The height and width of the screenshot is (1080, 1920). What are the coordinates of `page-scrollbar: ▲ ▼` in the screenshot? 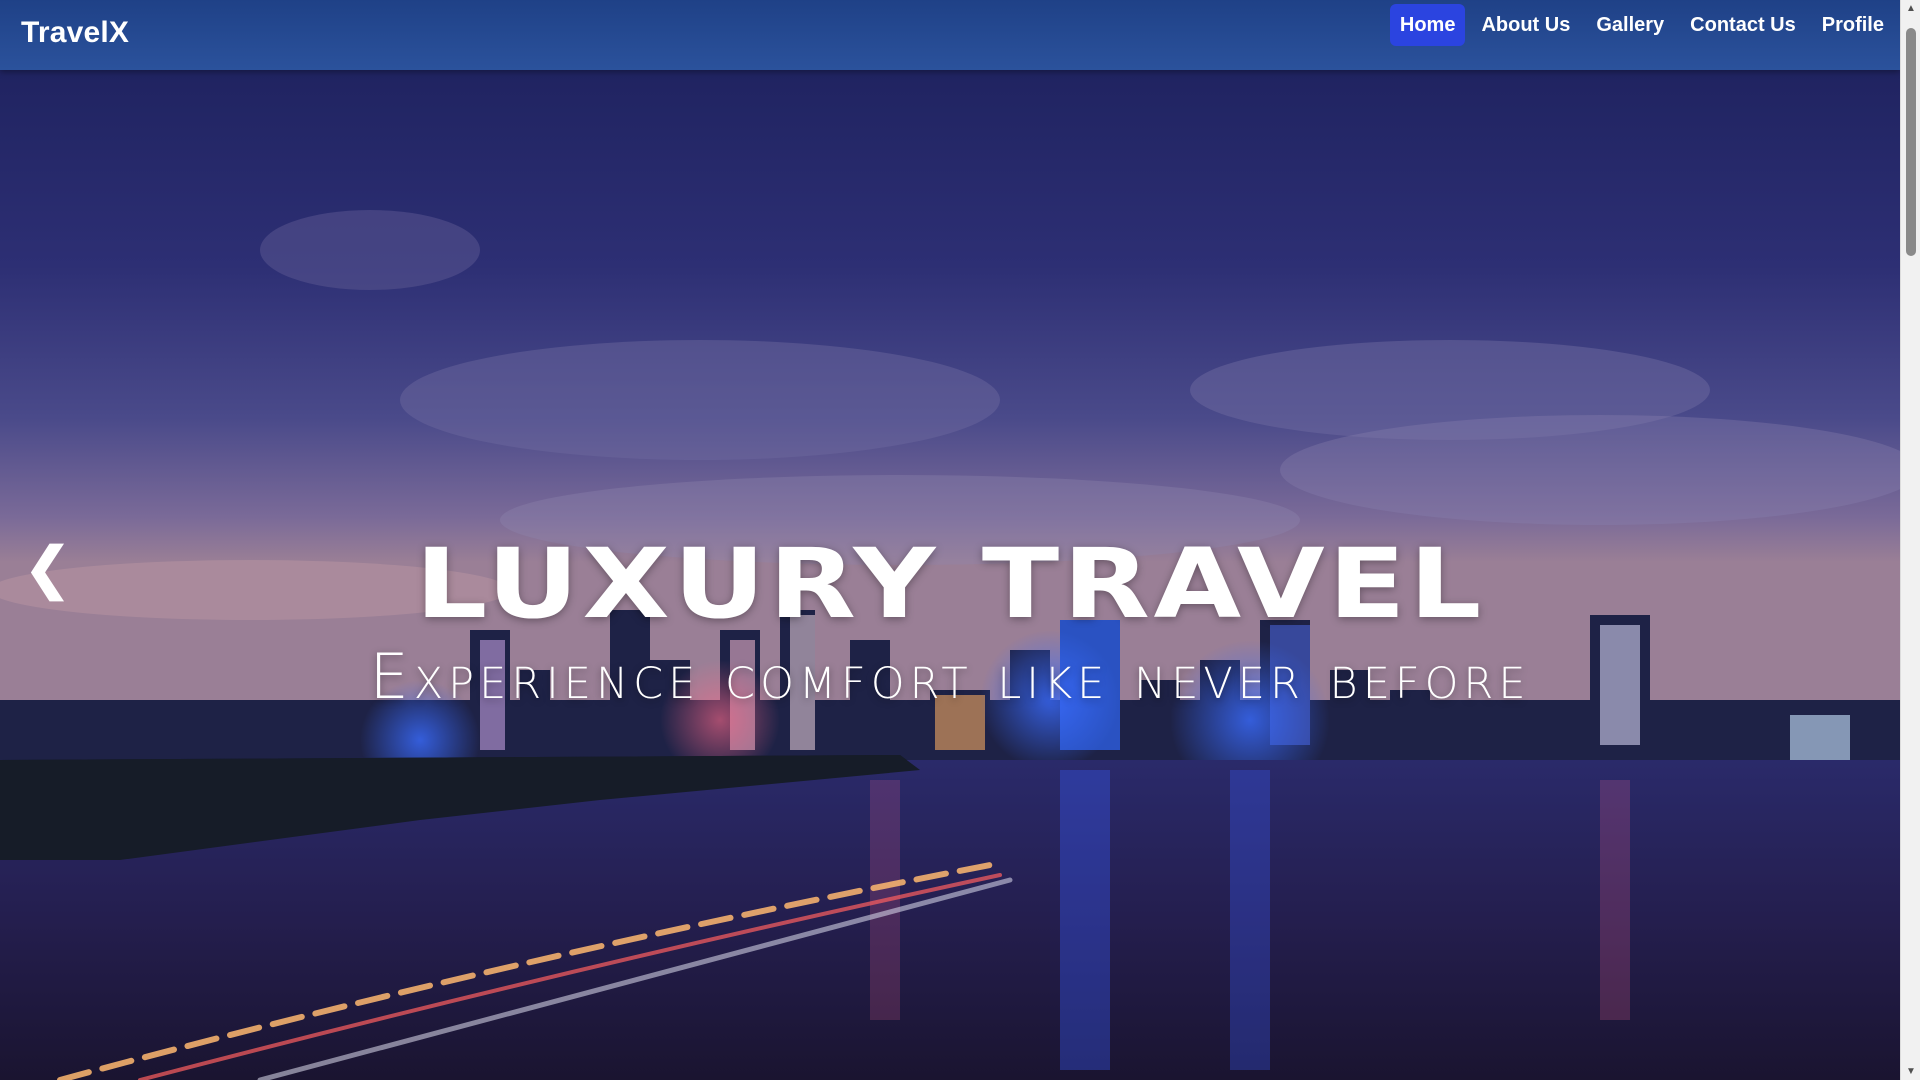 It's located at (1910, 540).